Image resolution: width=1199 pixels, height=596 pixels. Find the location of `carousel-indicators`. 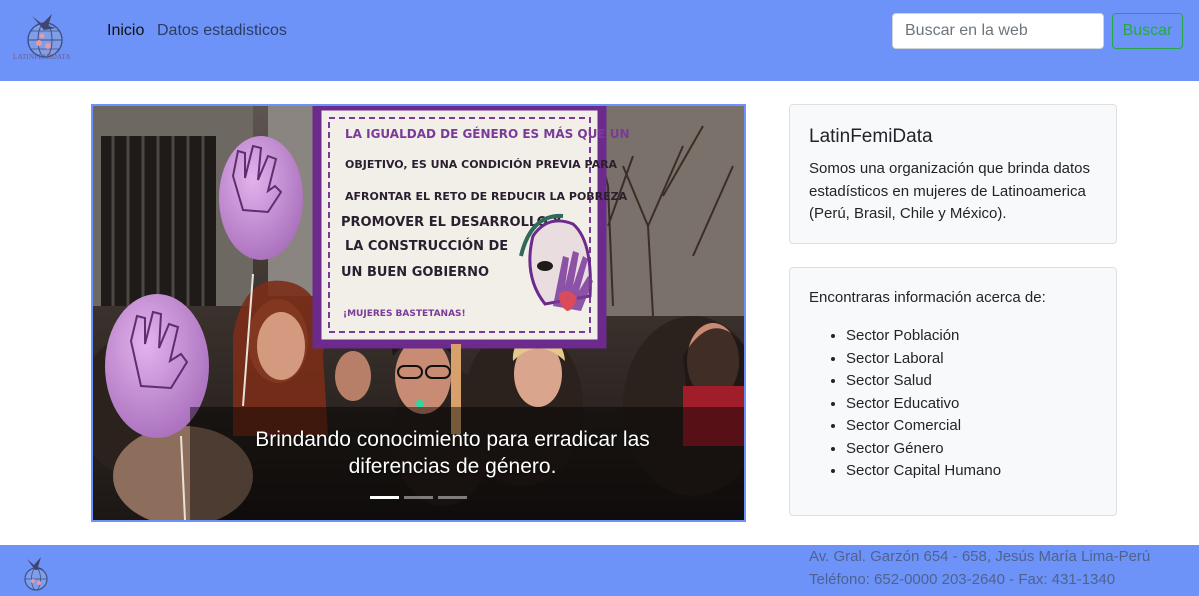

carousel-indicators is located at coordinates (420, 499).